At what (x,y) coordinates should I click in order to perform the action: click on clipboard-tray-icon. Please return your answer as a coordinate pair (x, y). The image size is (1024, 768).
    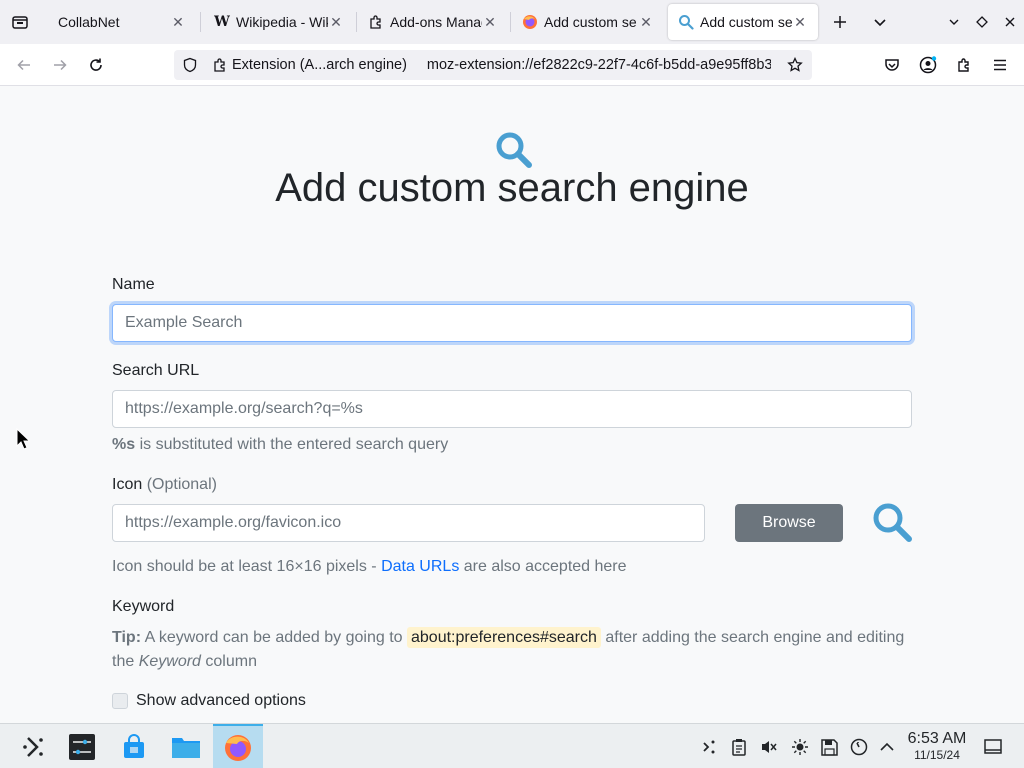
    Looking at the image, I should click on (739, 747).